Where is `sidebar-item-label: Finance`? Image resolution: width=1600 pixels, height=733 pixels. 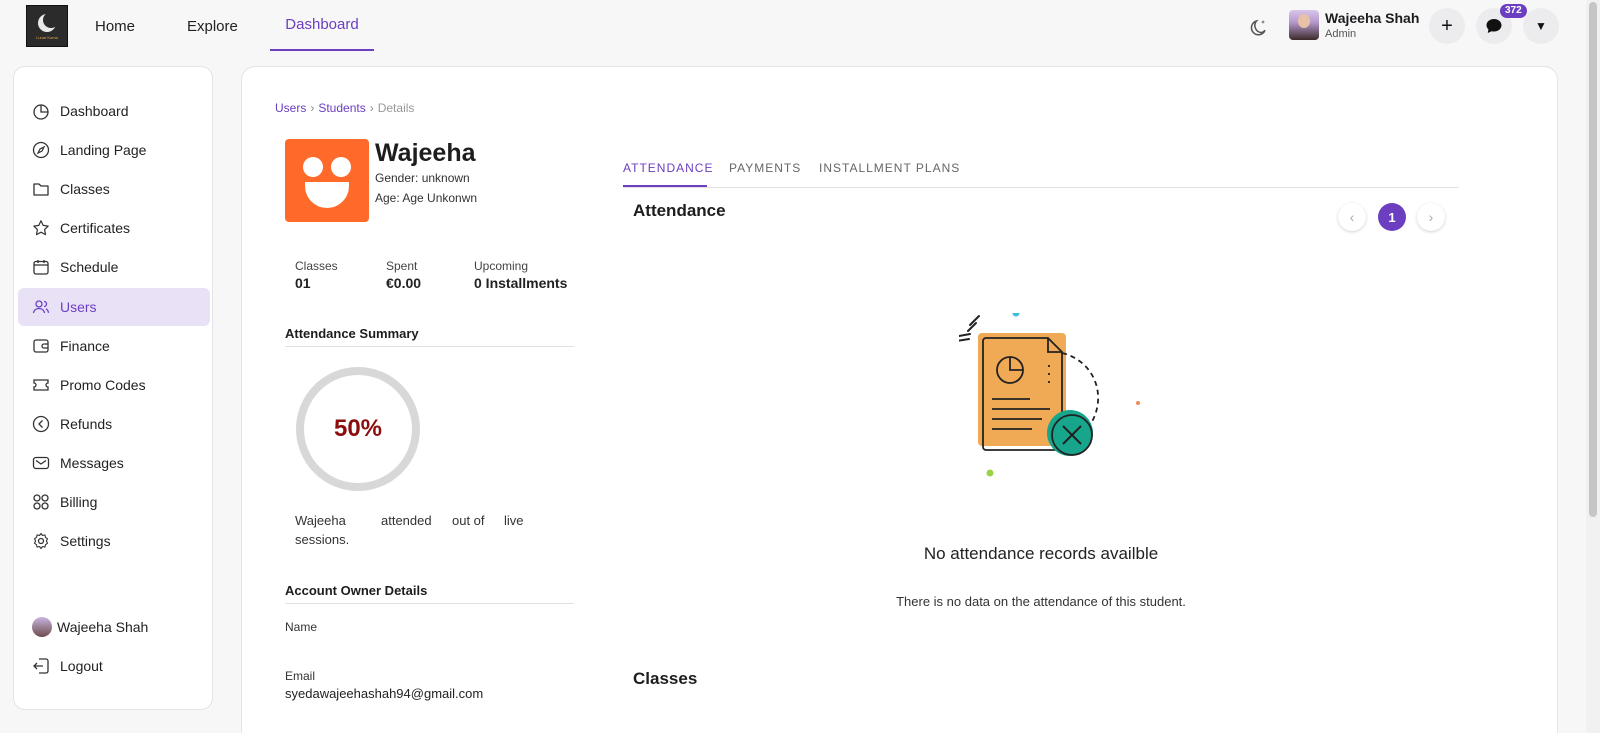 sidebar-item-label: Finance is located at coordinates (85, 346).